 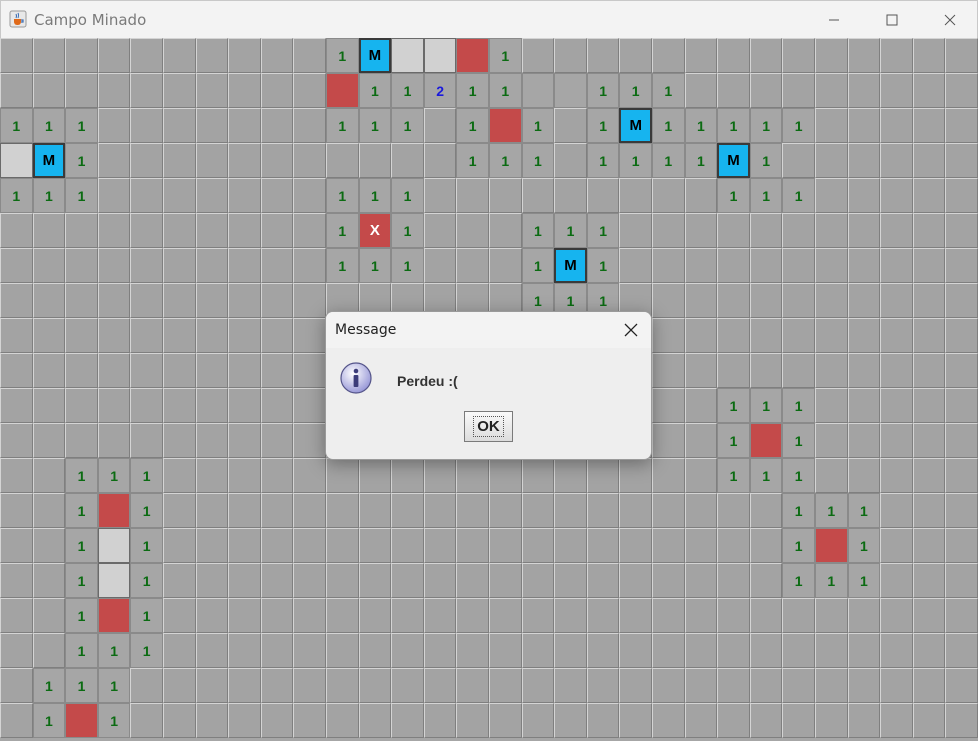 What do you see at coordinates (538, 90) in the screenshot?
I see `cell-empty` at bounding box center [538, 90].